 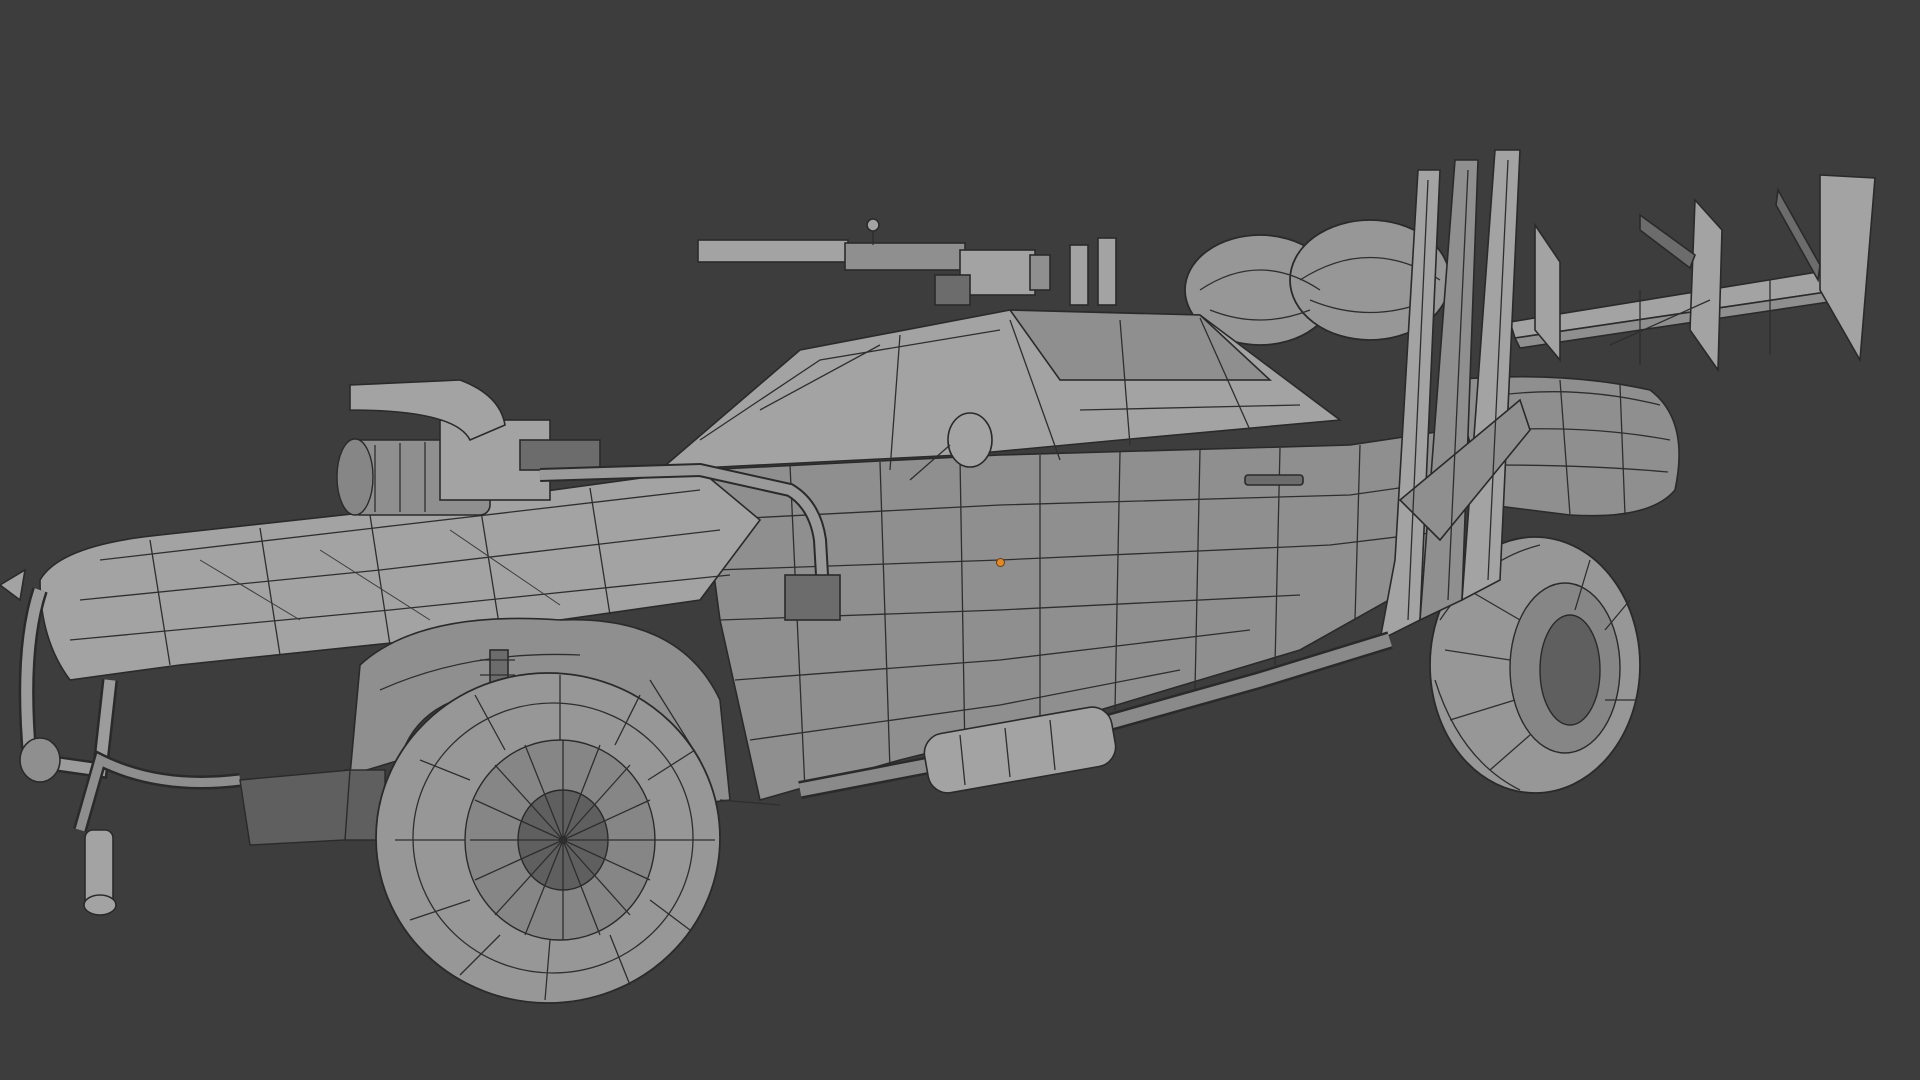 What do you see at coordinates (548, 838) in the screenshot?
I see `front-wheel` at bounding box center [548, 838].